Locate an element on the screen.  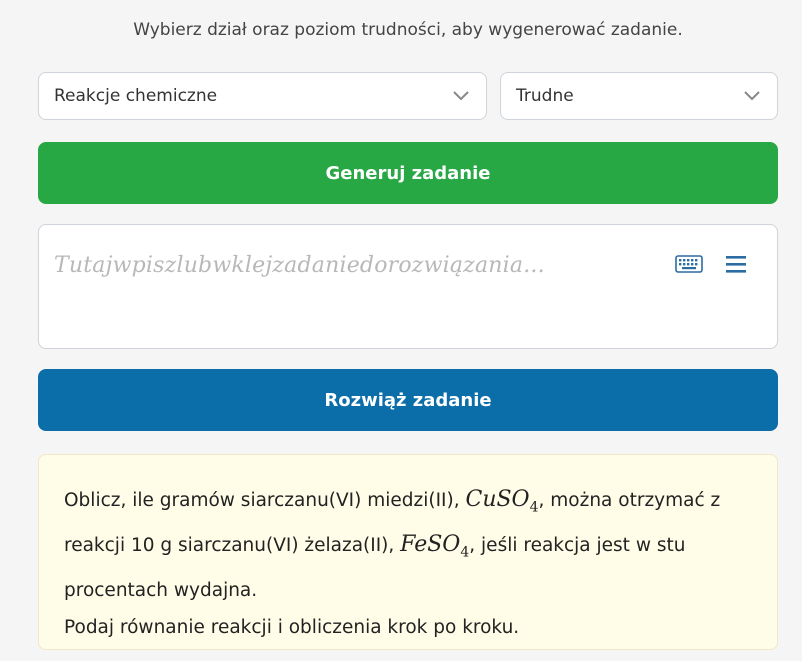
solve-task-button: Rozwiąż zadanie is located at coordinates (408, 400).